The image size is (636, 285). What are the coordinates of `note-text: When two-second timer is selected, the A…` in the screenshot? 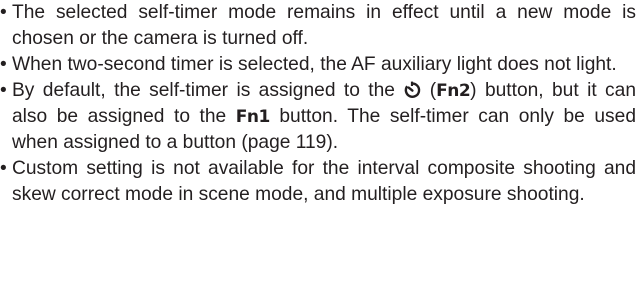 It's located at (314, 64).